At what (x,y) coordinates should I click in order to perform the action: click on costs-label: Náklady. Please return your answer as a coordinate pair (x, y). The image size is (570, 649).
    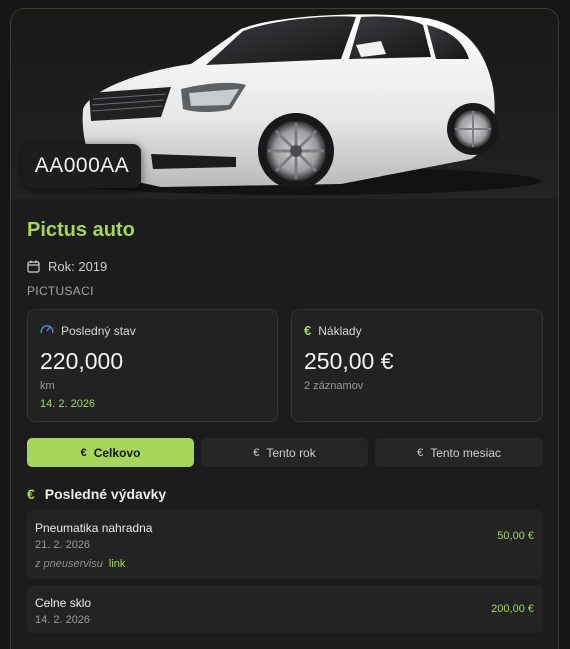
    Looking at the image, I should click on (340, 330).